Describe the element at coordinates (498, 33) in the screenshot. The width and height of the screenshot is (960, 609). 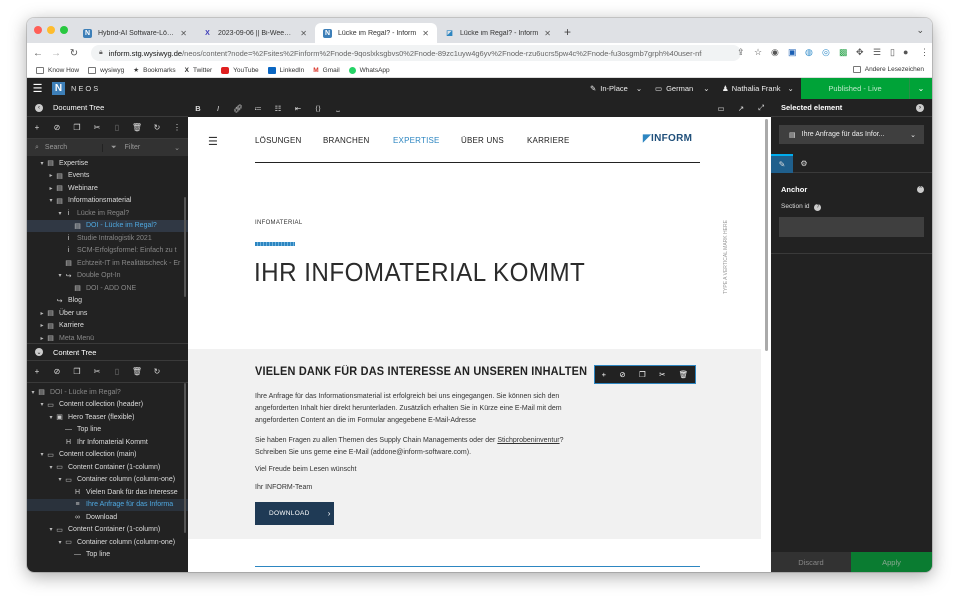
I see `browser-tab-4: ◪ Lücke im Regal? - Inform ✕` at that location.